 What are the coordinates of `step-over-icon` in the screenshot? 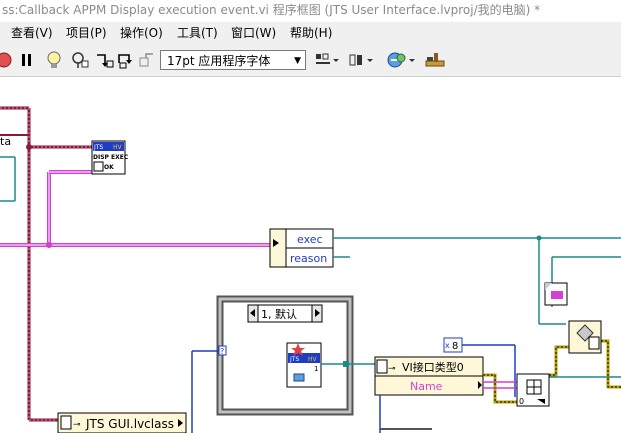 It's located at (126, 60).